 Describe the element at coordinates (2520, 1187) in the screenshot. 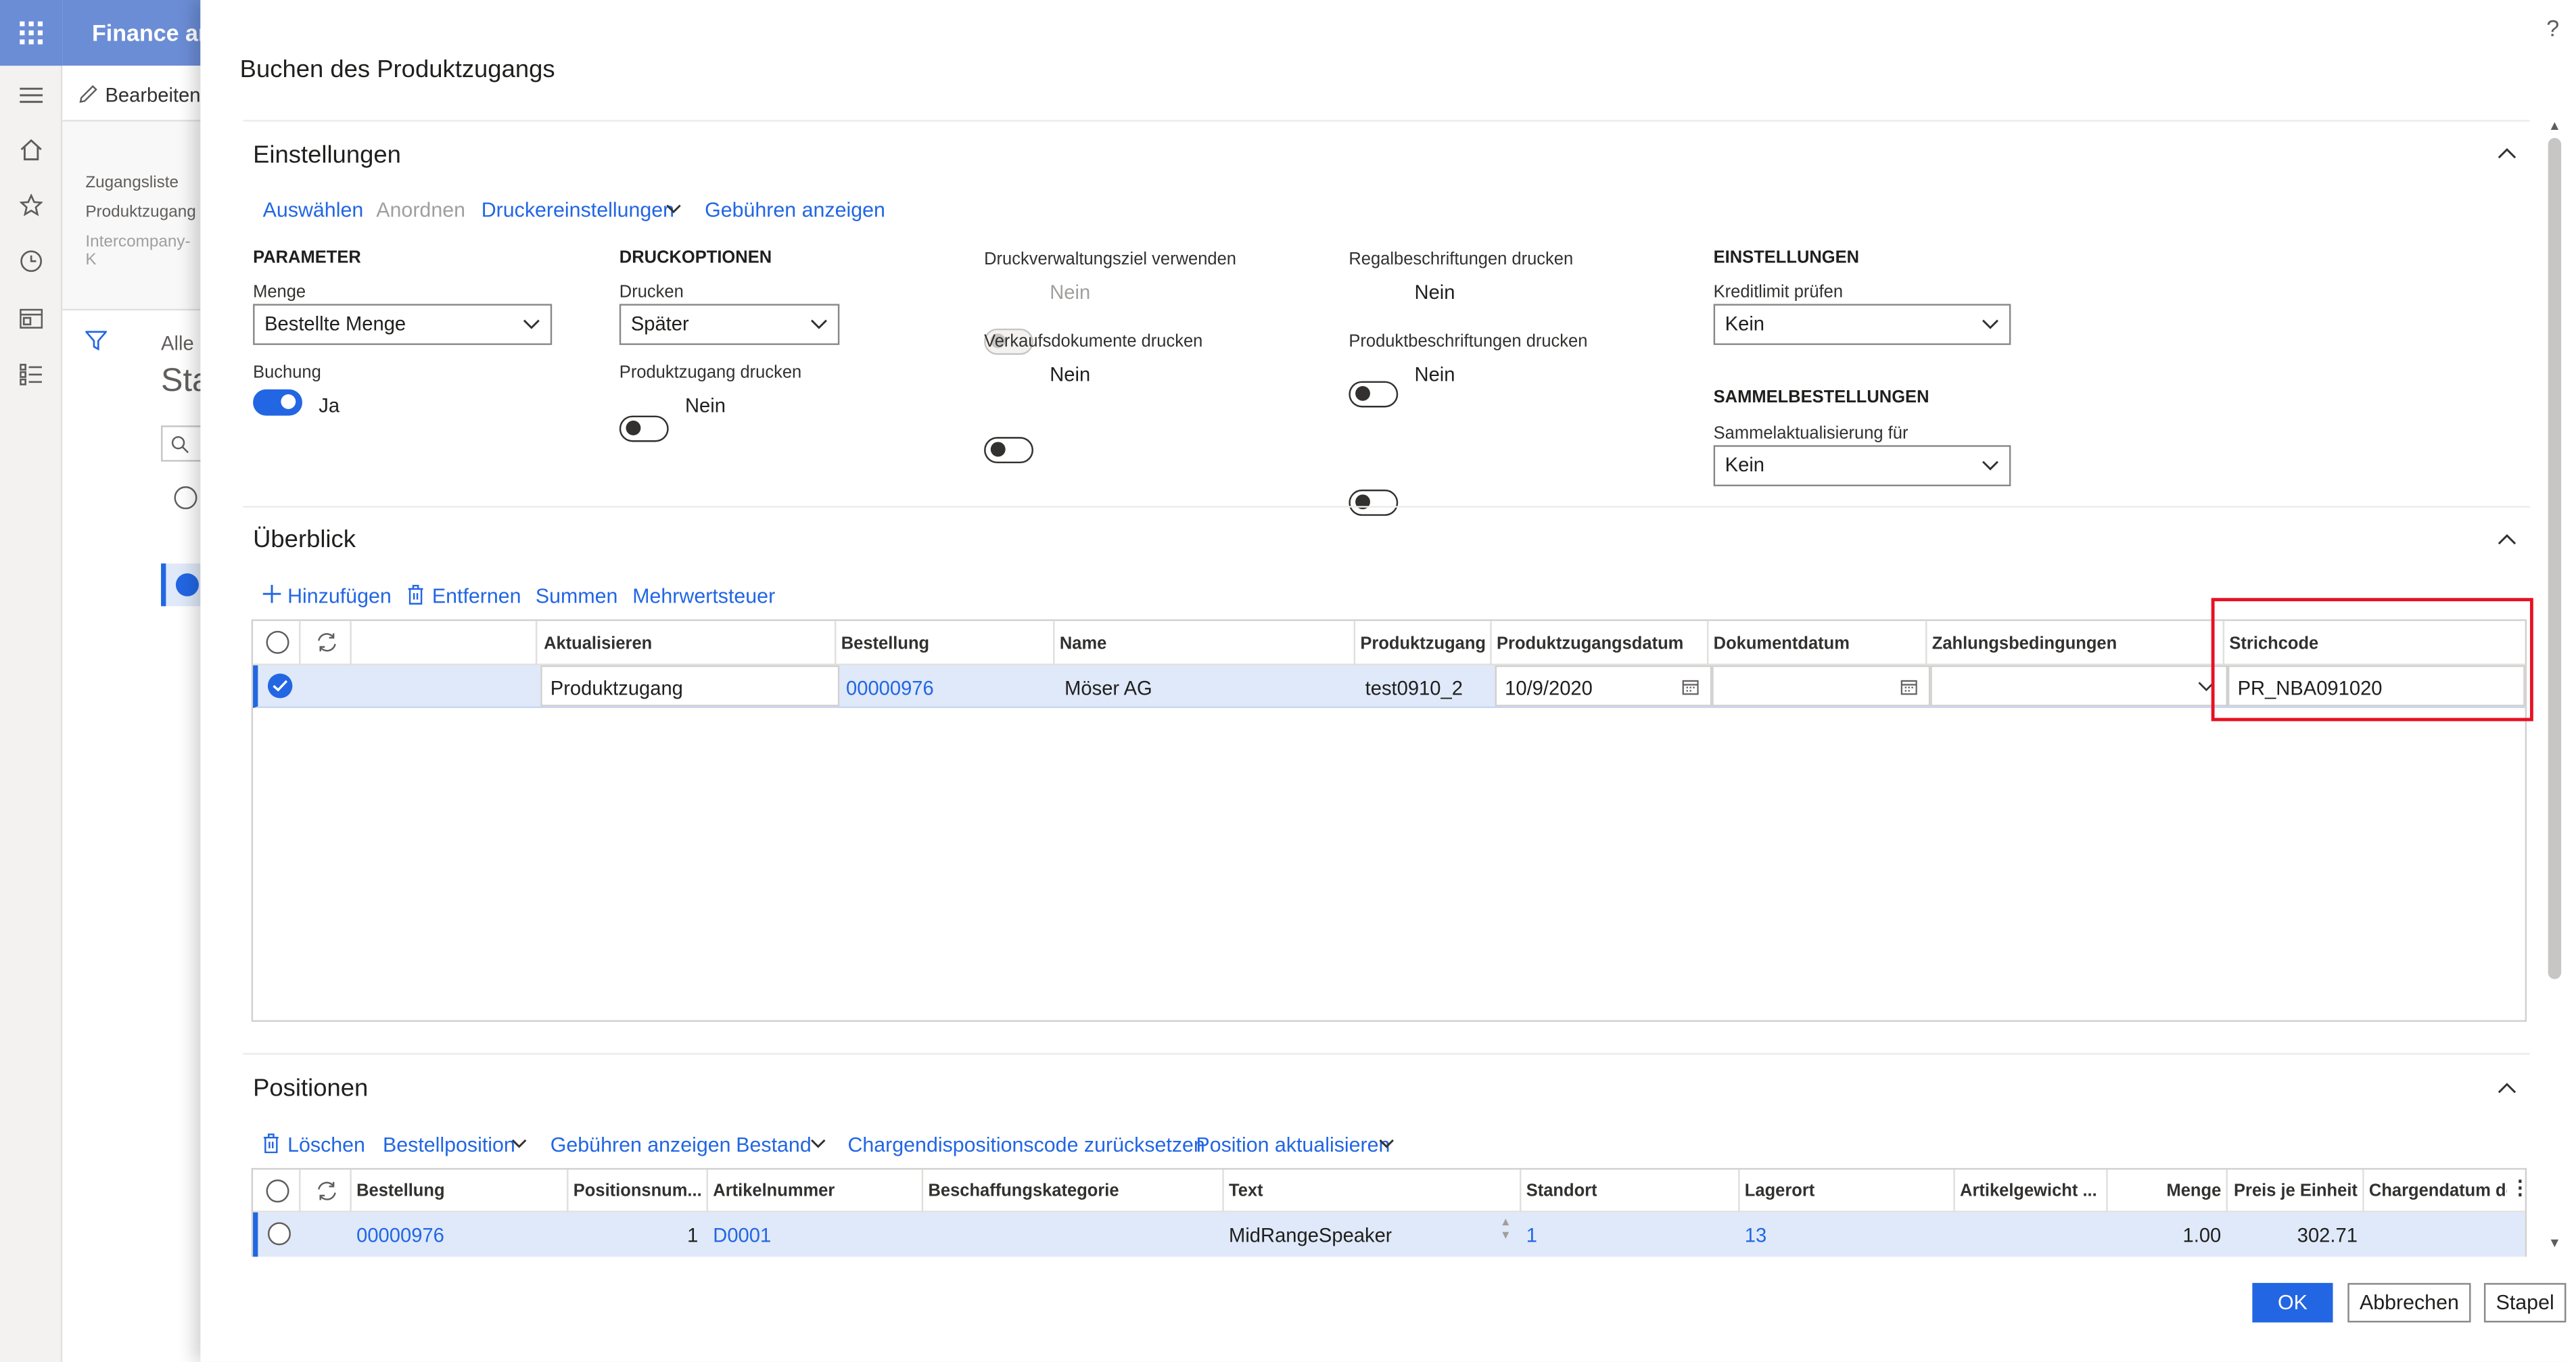

I see `more-options-icon: ⋮` at that location.